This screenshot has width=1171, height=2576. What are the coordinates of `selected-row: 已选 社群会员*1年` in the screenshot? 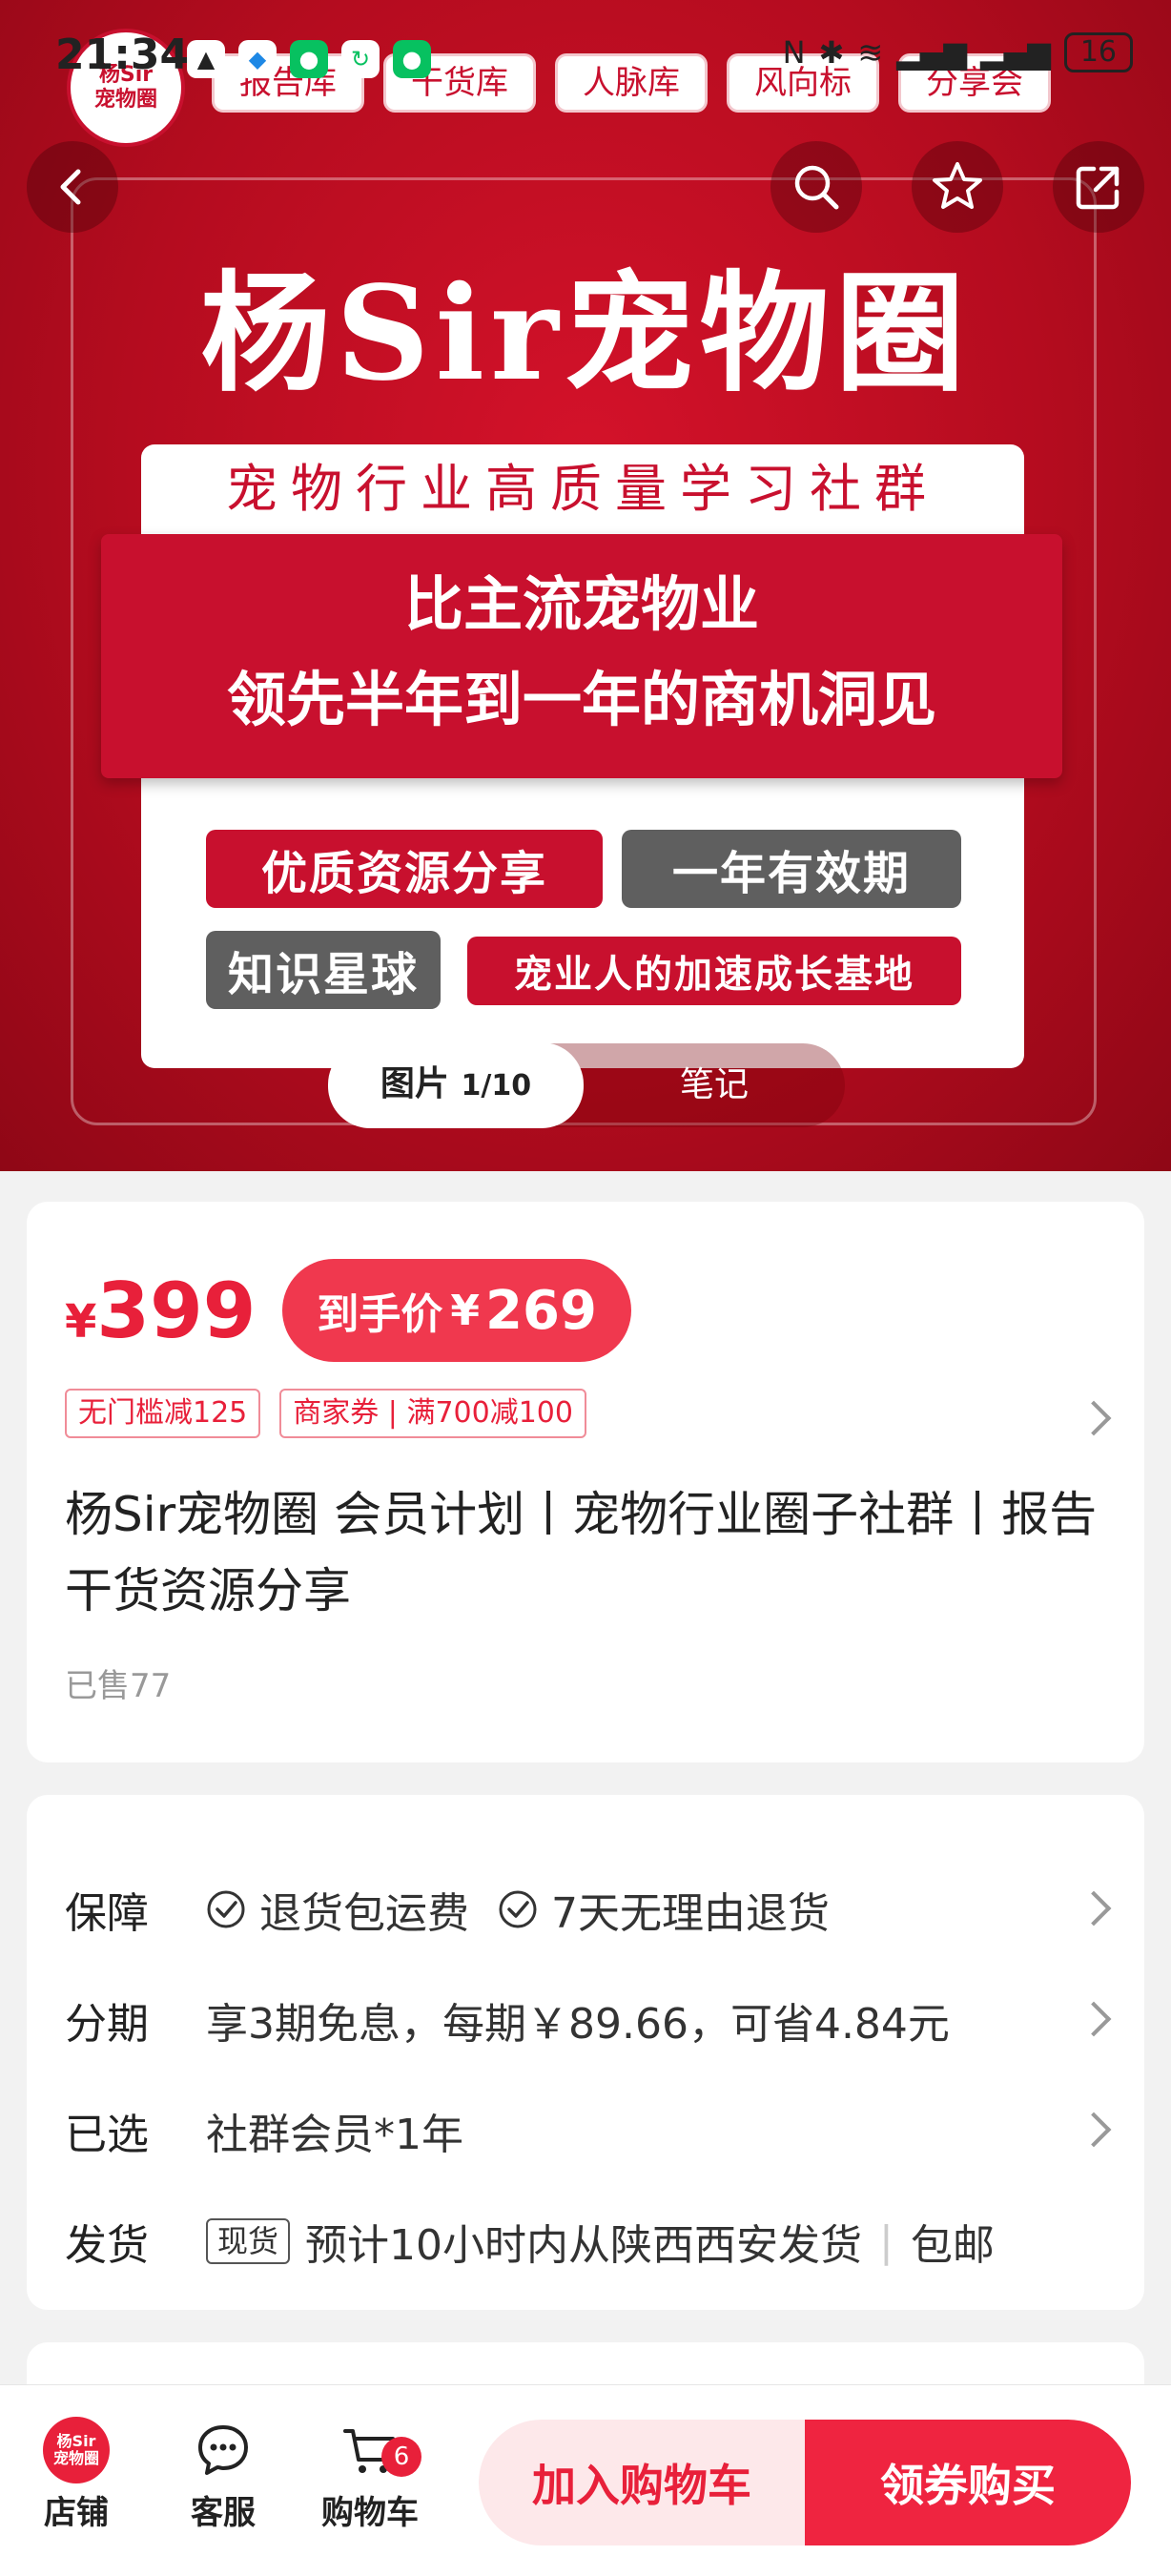 It's located at (584, 2130).